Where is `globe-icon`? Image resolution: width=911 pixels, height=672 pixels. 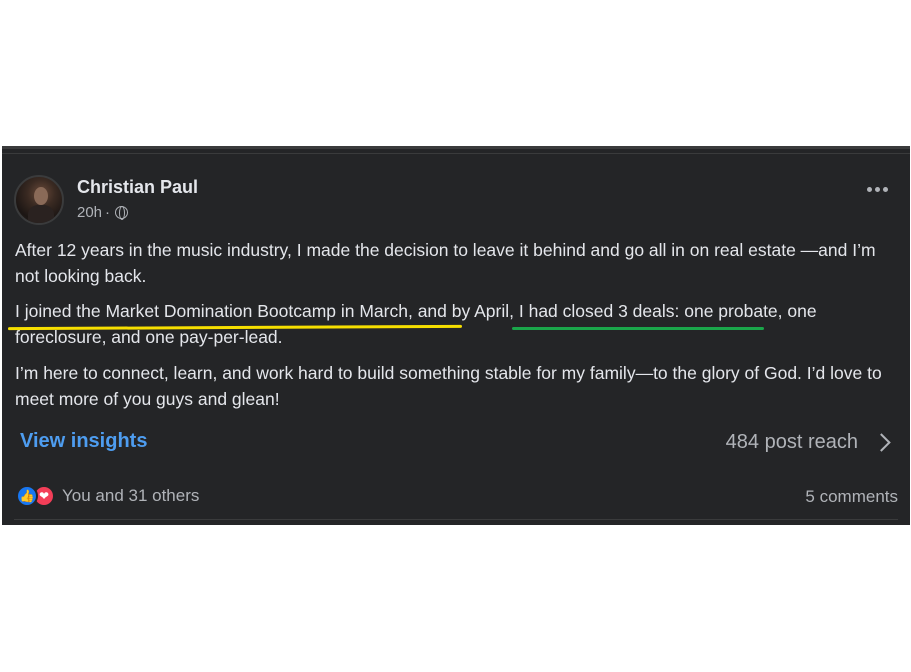
globe-icon is located at coordinates (122, 213).